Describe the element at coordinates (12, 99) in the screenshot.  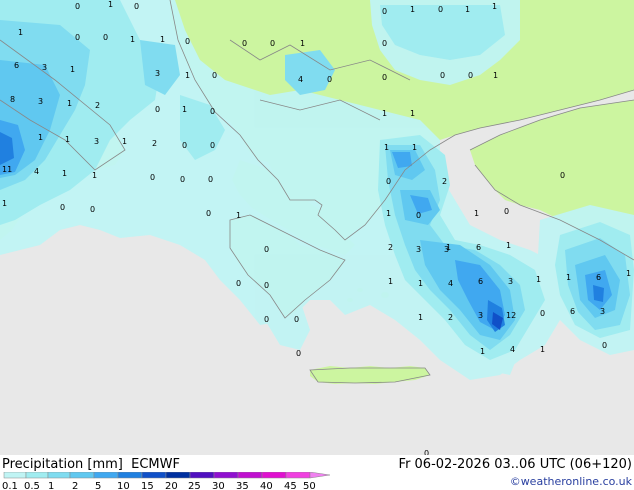
I see `map-label: 8` at that location.